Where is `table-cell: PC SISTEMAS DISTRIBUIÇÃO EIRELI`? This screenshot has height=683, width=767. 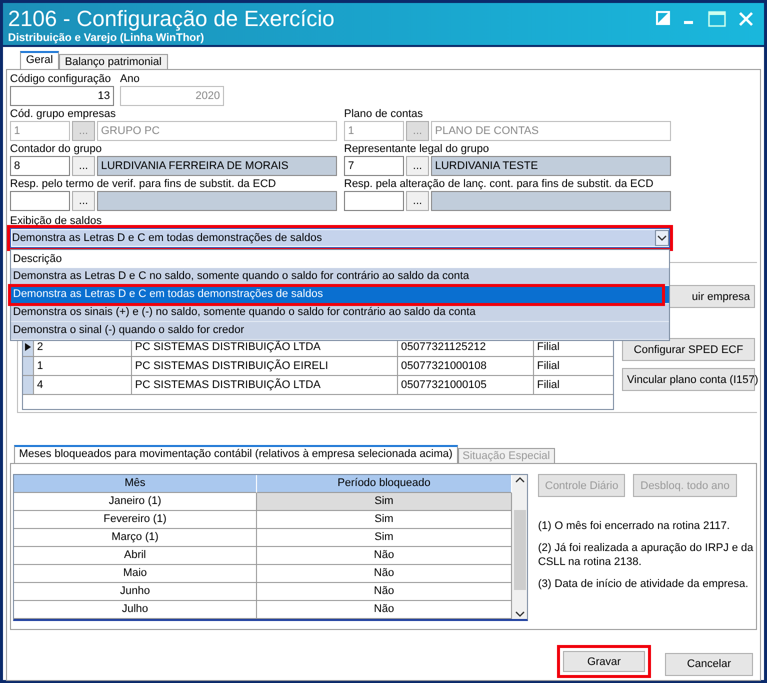 table-cell: PC SISTEMAS DISTRIBUIÇÃO EIRELI is located at coordinates (265, 366).